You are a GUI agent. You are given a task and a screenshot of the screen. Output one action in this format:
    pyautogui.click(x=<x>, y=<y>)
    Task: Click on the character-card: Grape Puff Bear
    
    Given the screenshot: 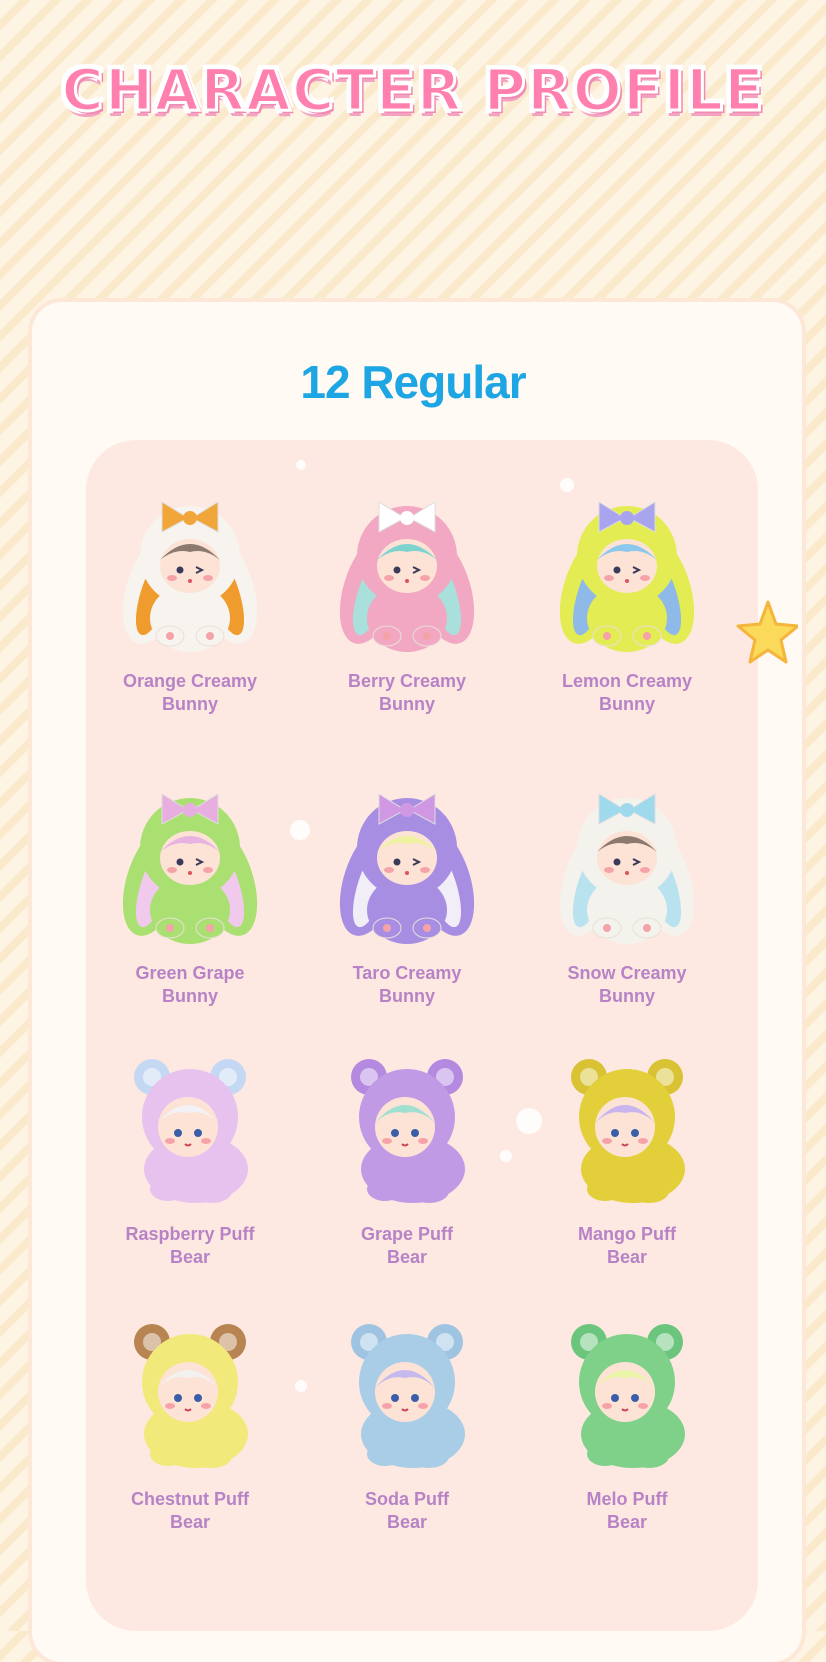 What is the action you would take?
    pyautogui.click(x=407, y=1166)
    